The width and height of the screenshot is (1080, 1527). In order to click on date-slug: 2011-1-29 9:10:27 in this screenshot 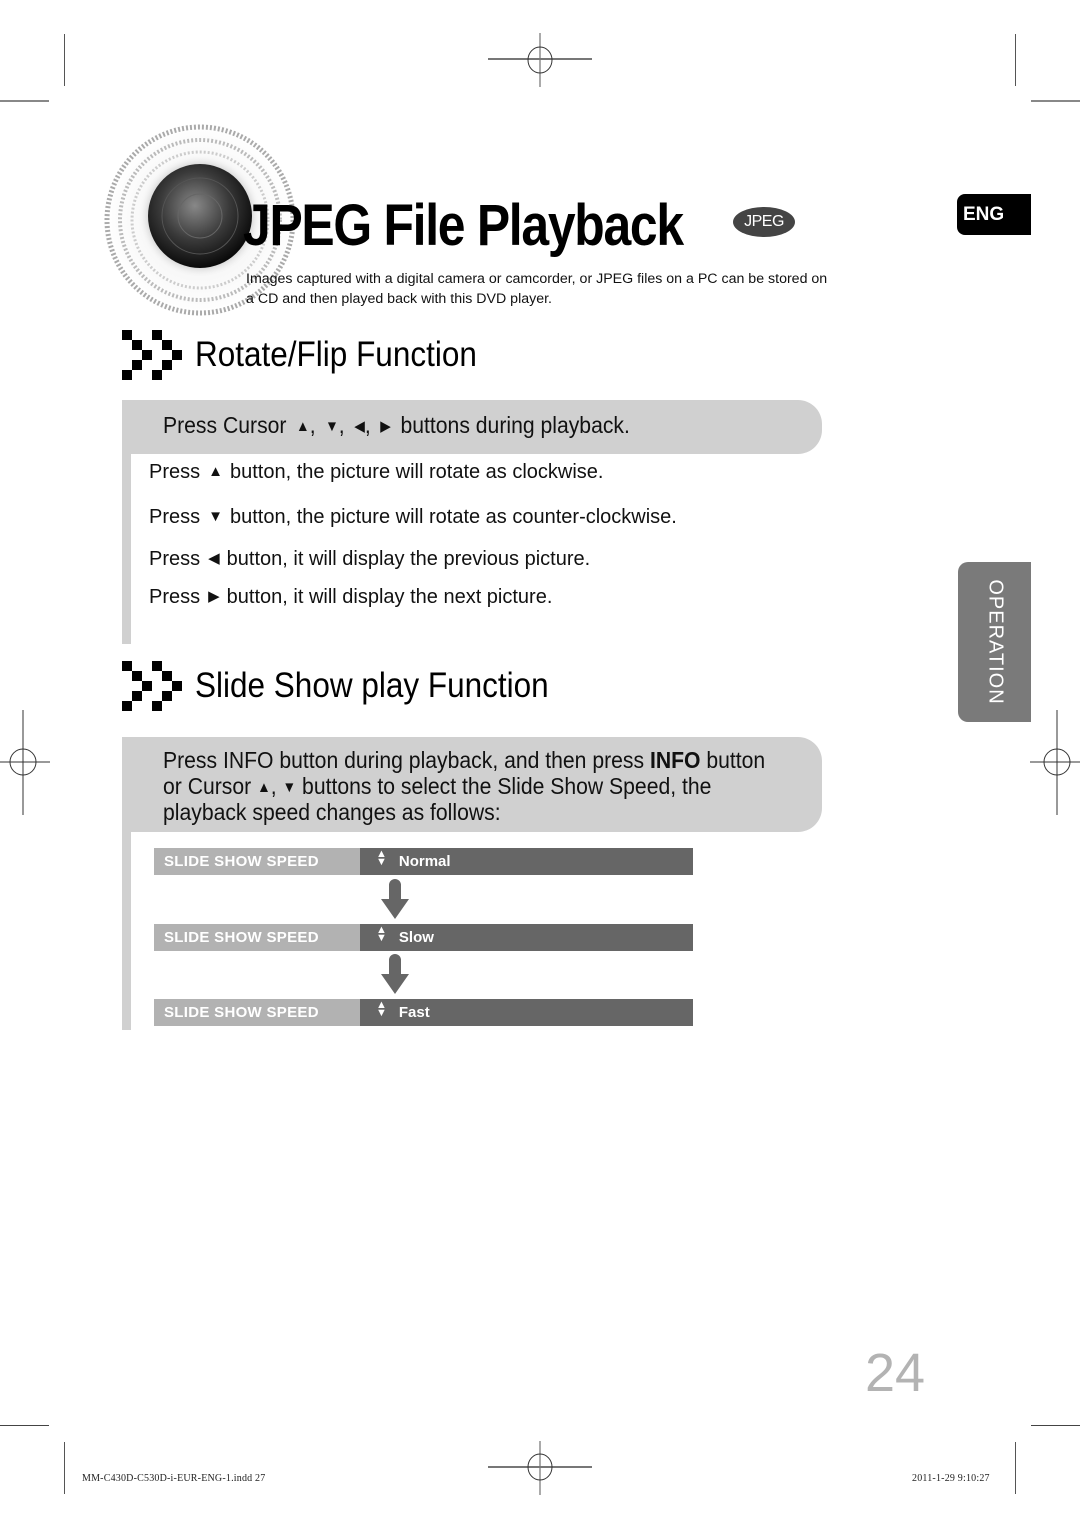, I will do `click(951, 1478)`.